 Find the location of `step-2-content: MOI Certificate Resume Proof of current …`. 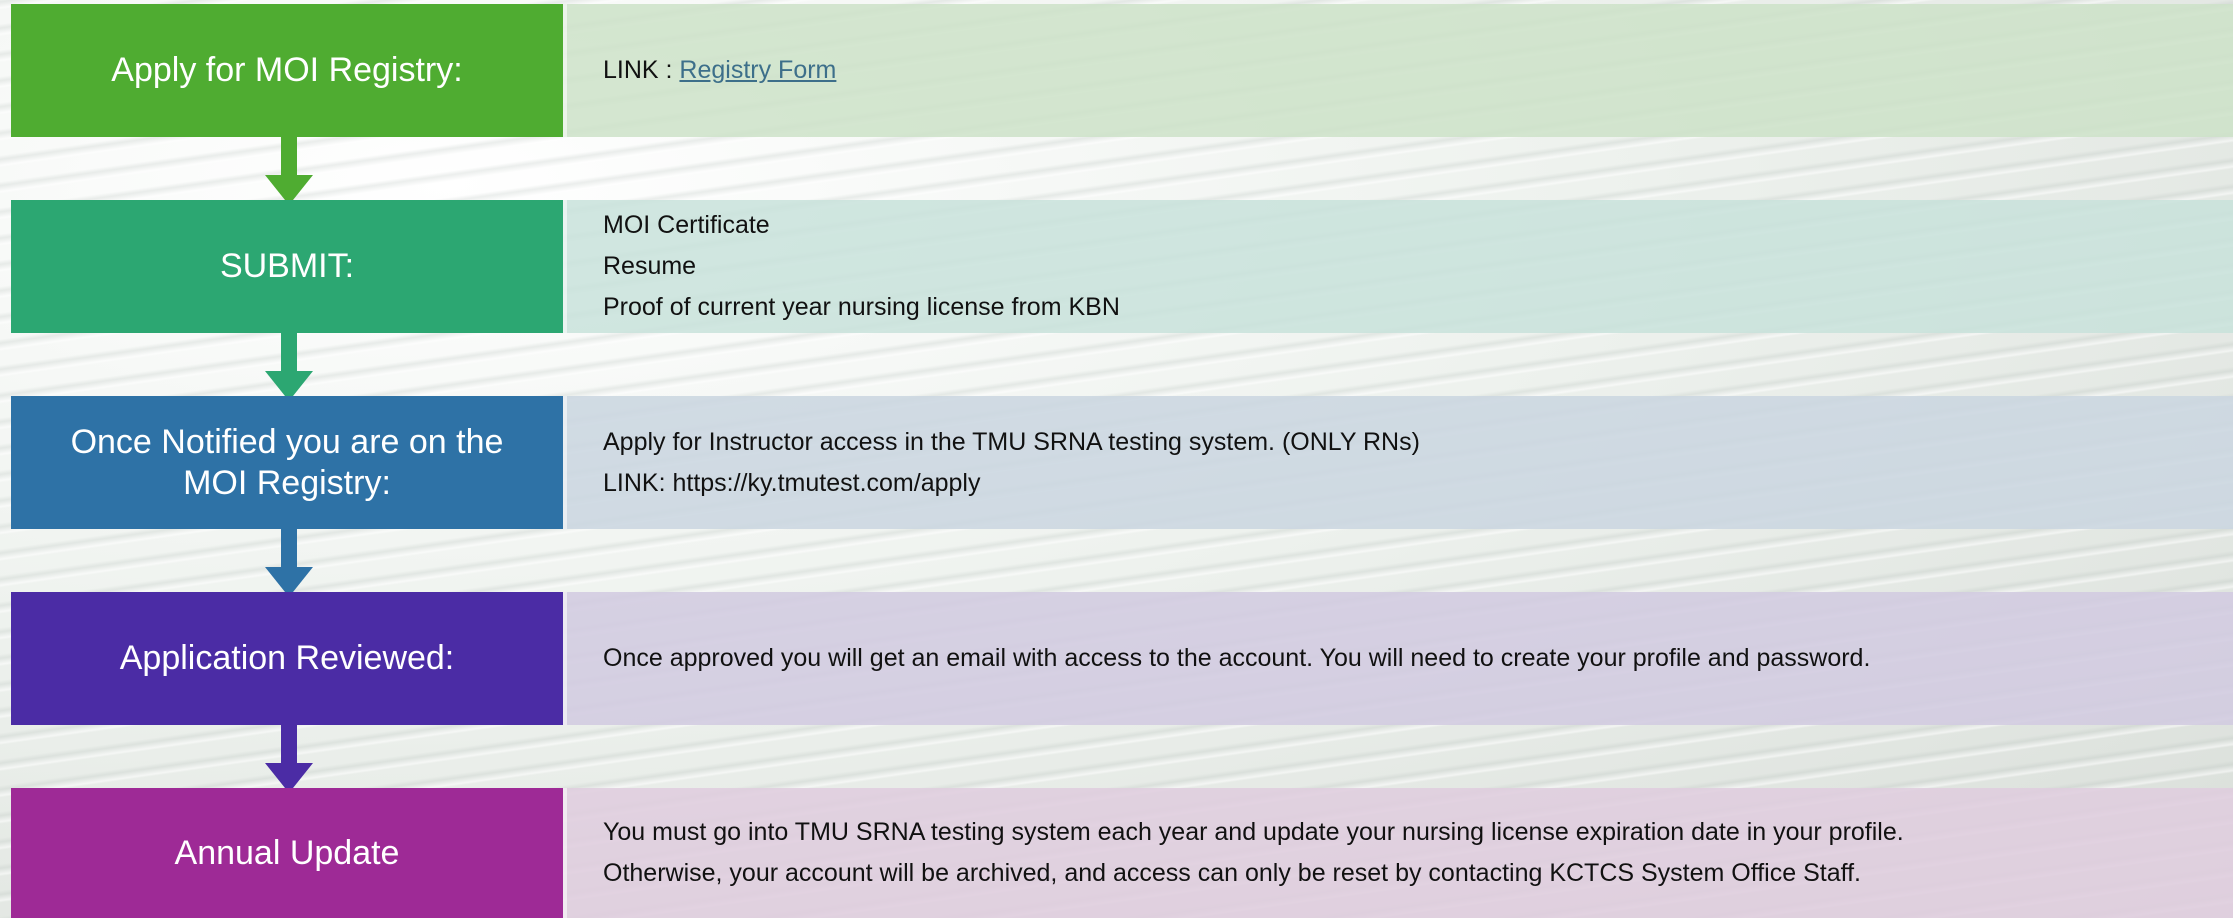

step-2-content: MOI Certificate Resume Proof of current … is located at coordinates (1398, 266).